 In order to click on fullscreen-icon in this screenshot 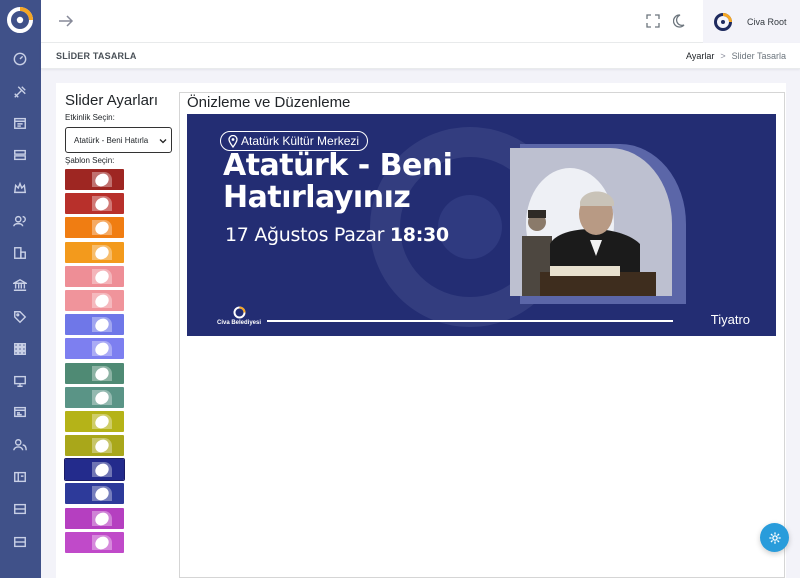, I will do `click(653, 21)`.